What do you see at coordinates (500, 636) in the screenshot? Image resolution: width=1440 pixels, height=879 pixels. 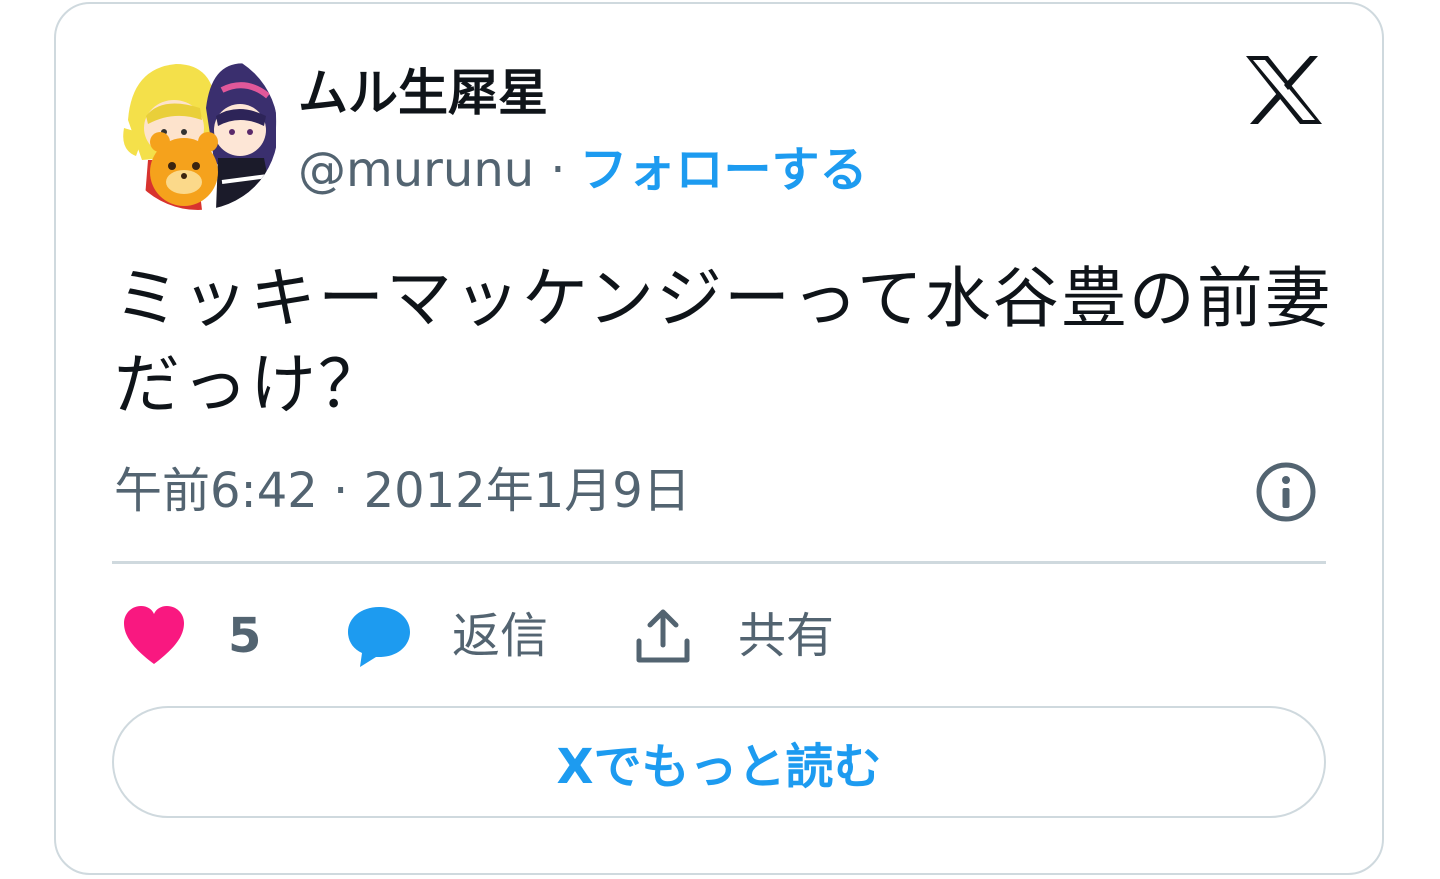 I see `reply-label: 返信` at bounding box center [500, 636].